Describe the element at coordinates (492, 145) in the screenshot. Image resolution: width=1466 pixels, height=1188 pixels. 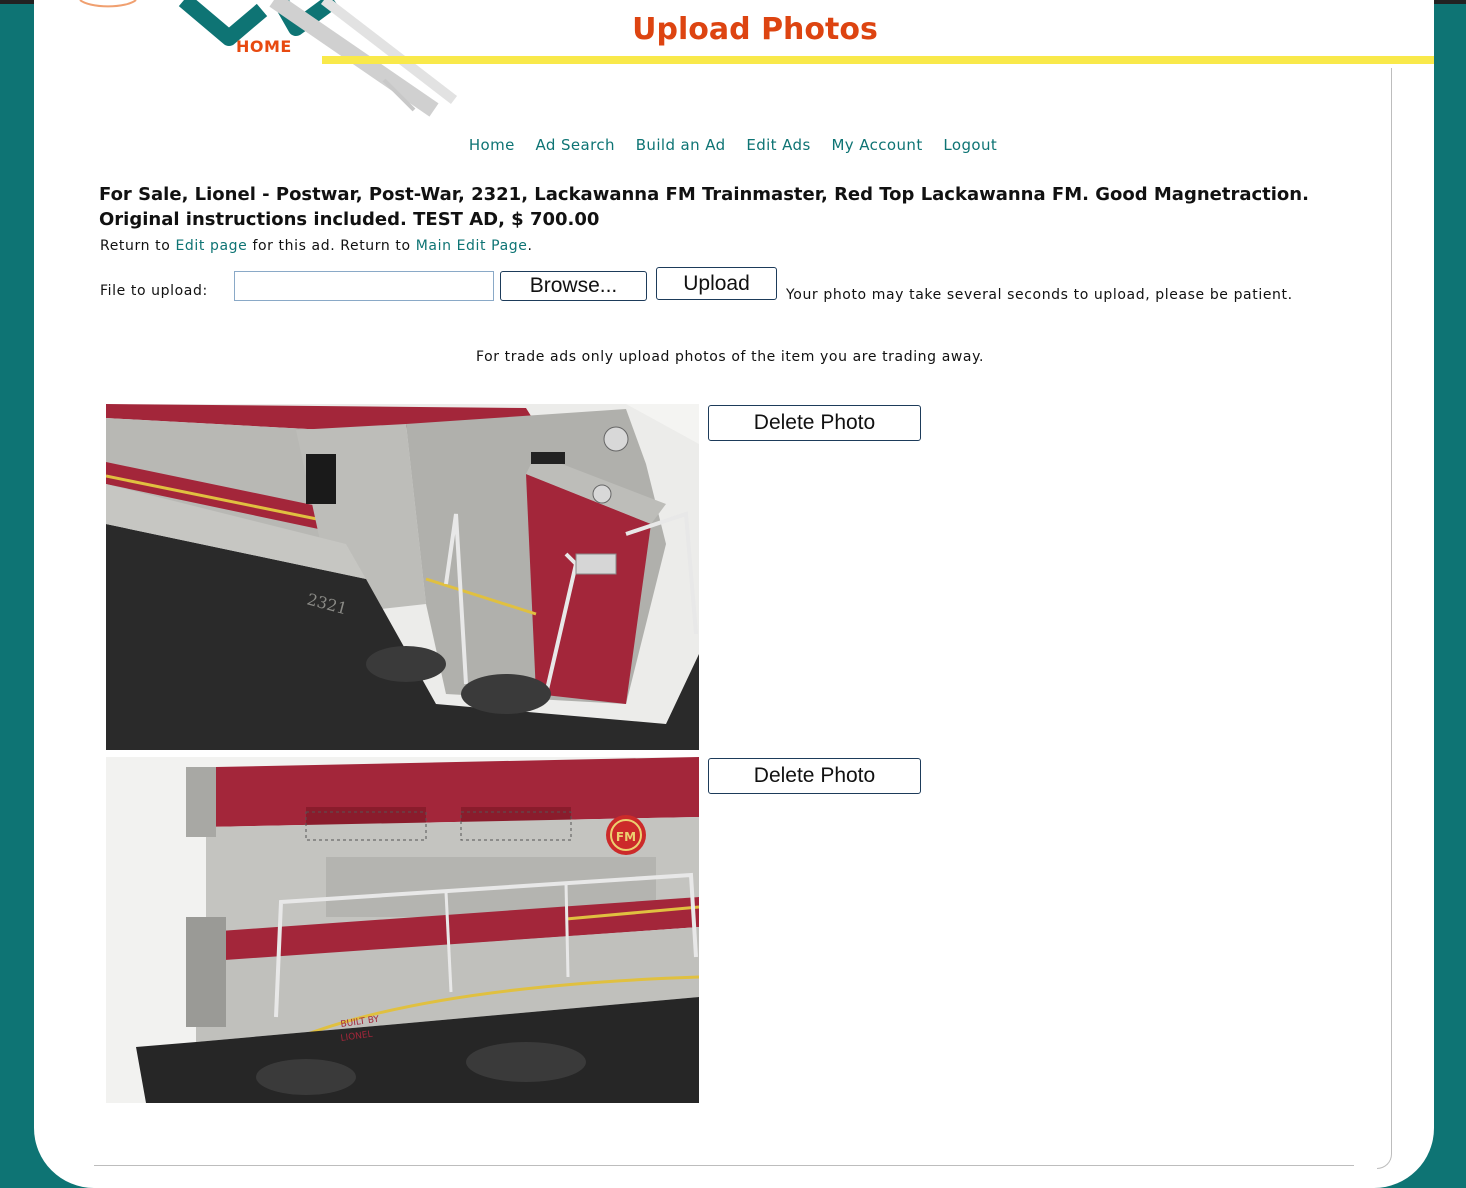
I see `nav-home: Home` at that location.